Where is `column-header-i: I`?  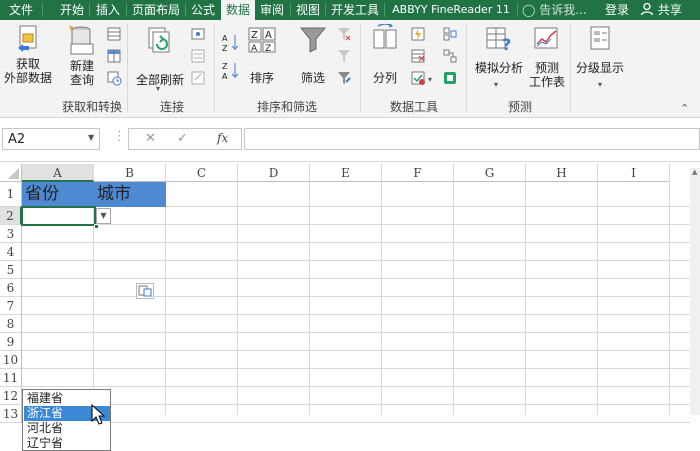
column-header-i: I is located at coordinates (634, 173).